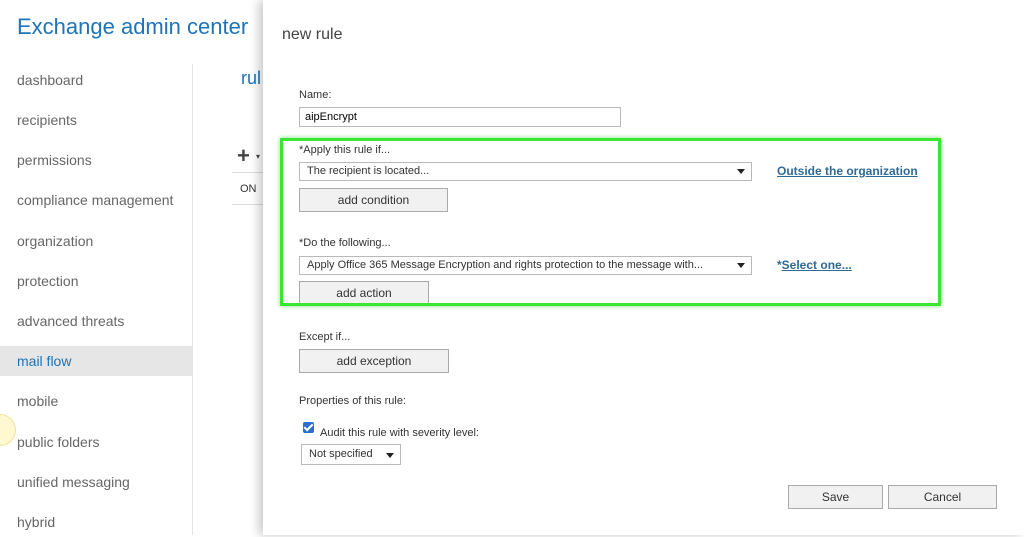  Describe the element at coordinates (192, 299) in the screenshot. I see `sidebar-divider` at that location.